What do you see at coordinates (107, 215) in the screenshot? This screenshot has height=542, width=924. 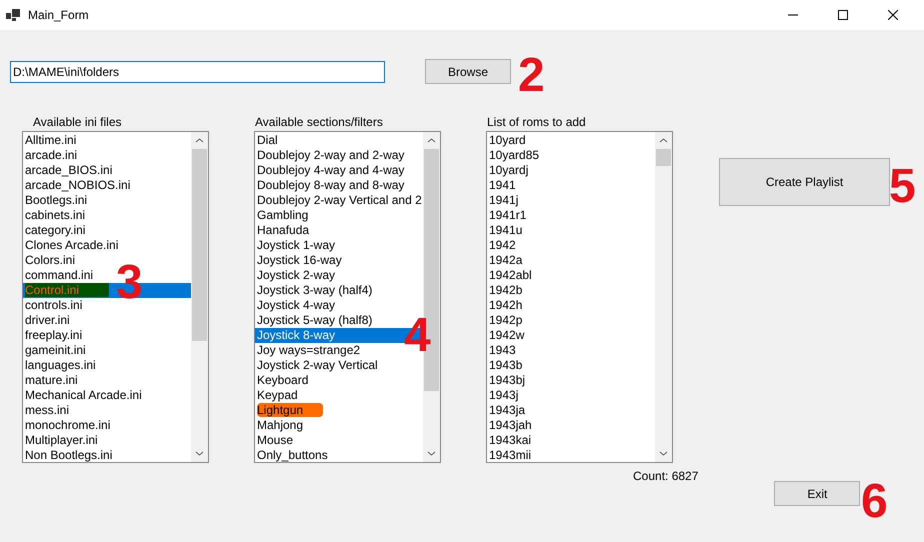 I see `list-item: cabinets.ini` at bounding box center [107, 215].